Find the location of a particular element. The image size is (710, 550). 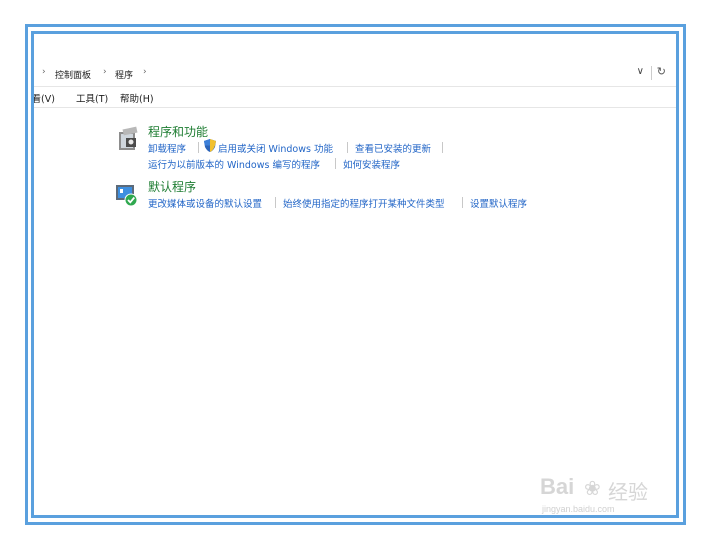

media-device-defaults-link: 更改媒体或设备的默认设置 is located at coordinates (205, 203).